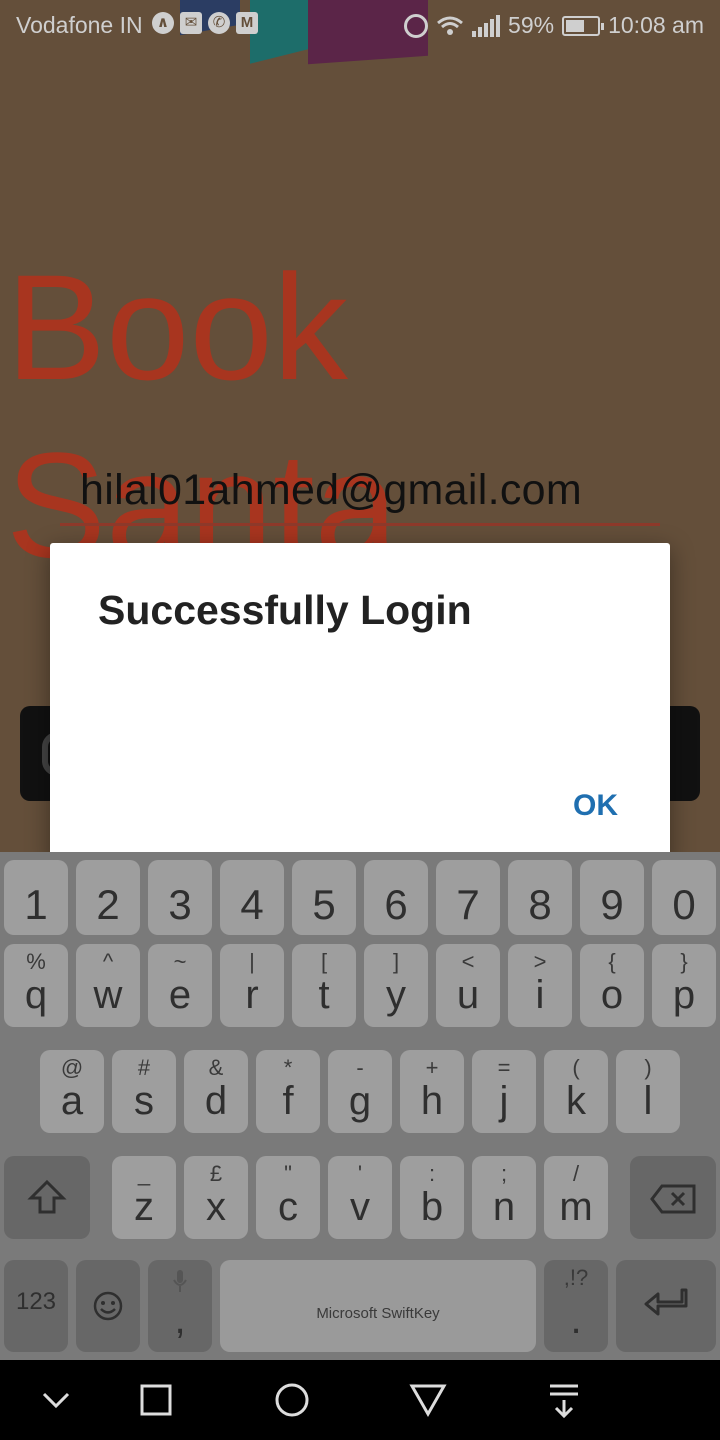 The height and width of the screenshot is (1440, 720). I want to click on key-alt-label: =, so click(504, 1067).